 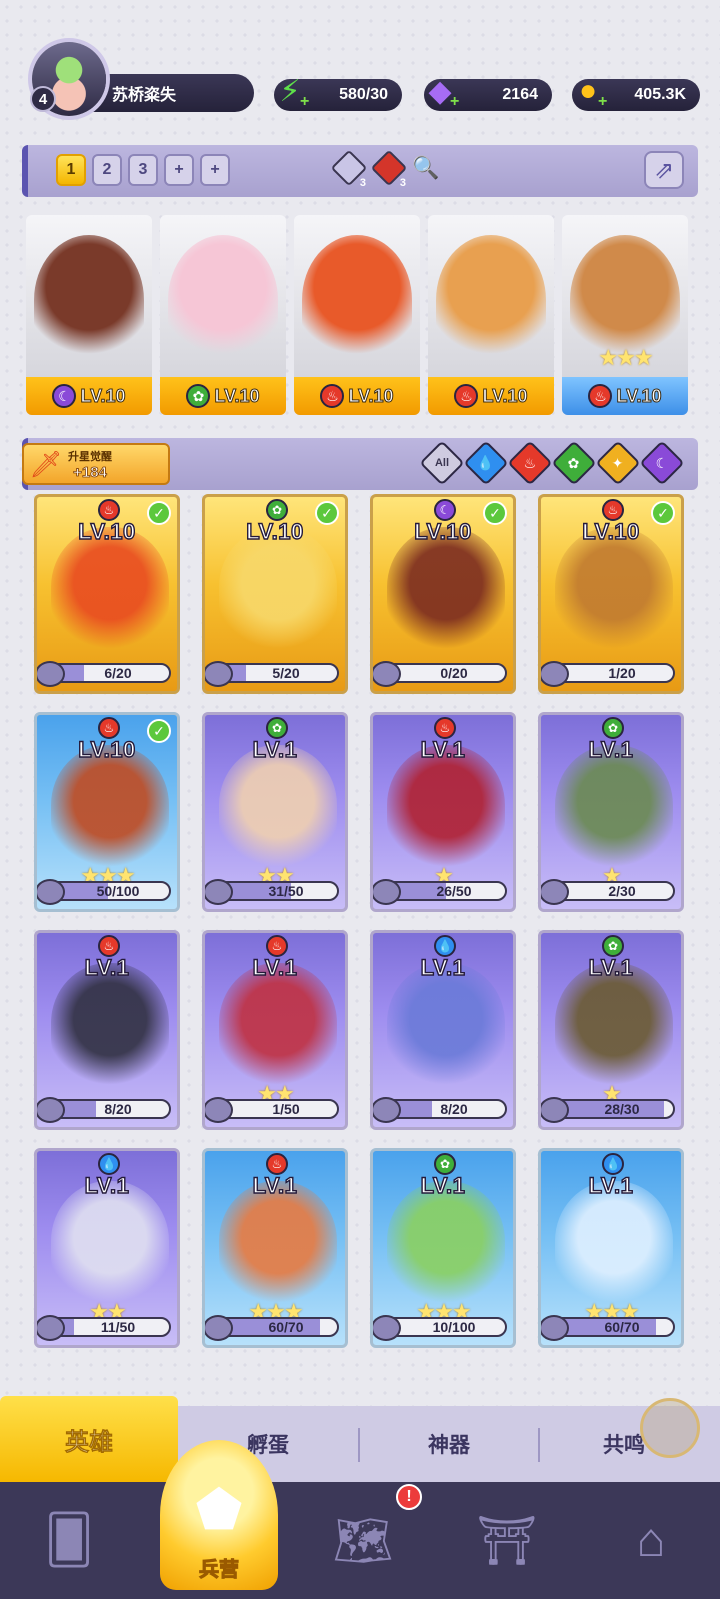 I want to click on shard-progress-text: 60/70, so click(x=622, y=1327).